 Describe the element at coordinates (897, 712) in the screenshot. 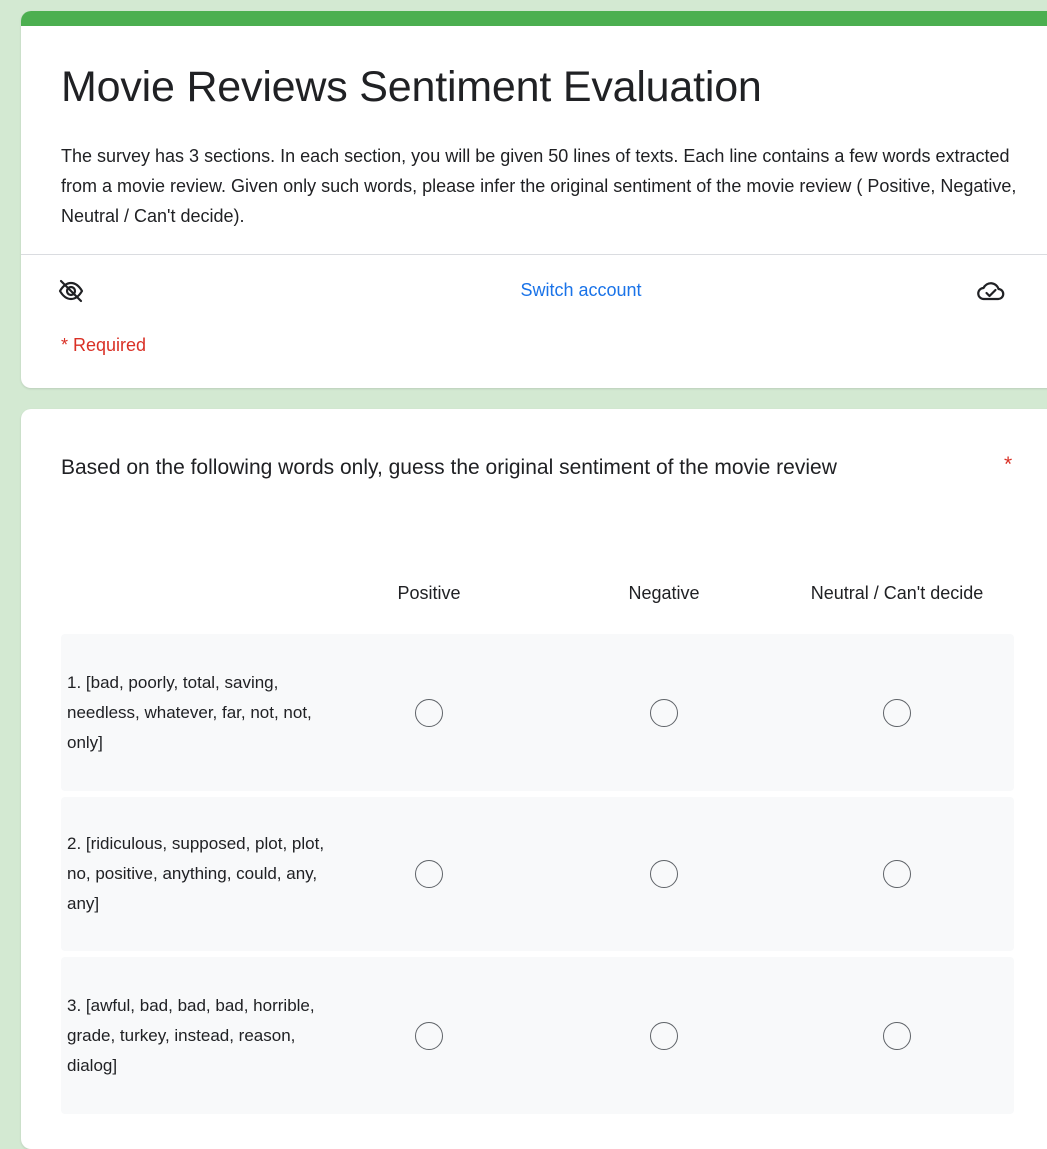

I see `radio-row1-neutral` at that location.